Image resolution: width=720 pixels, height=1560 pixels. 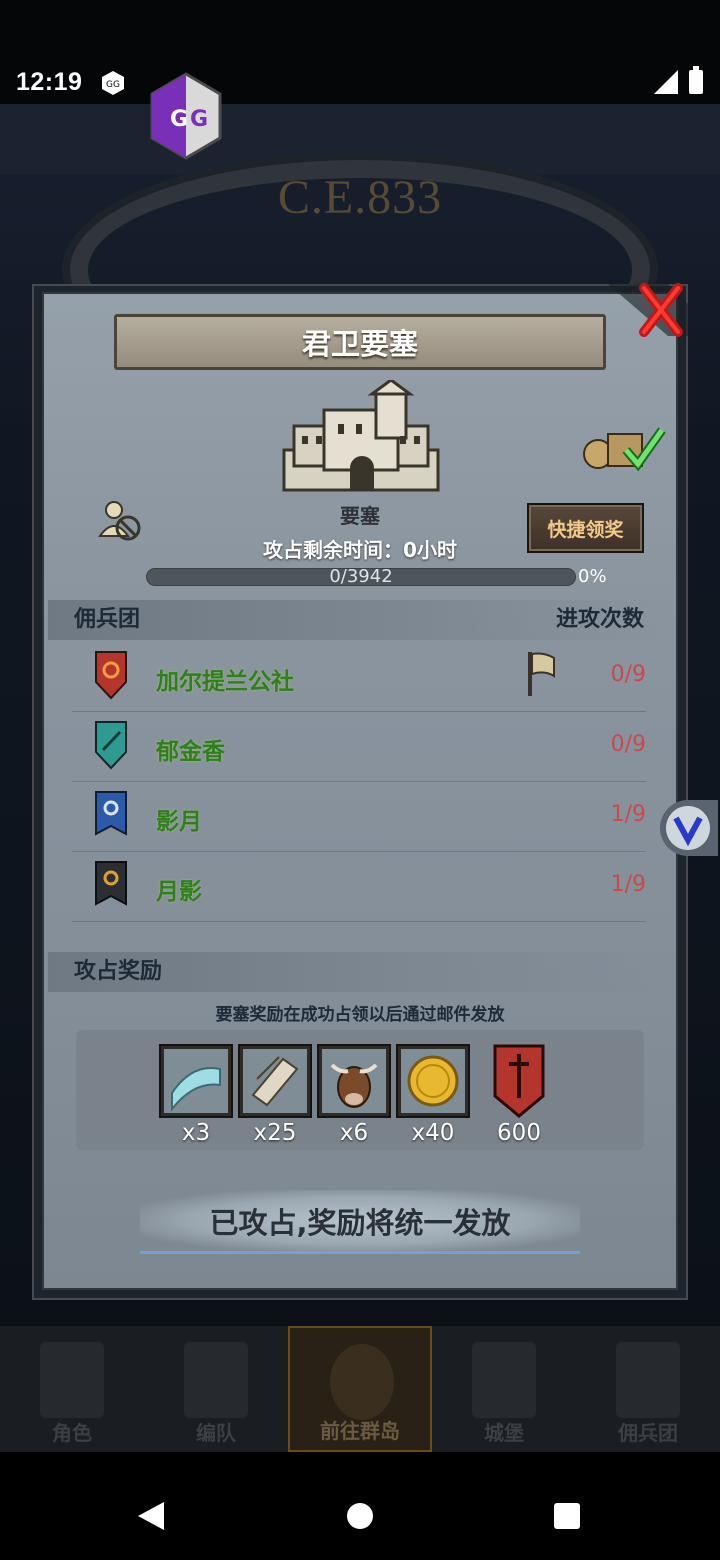 I want to click on reward-header-label: 攻占奖励, so click(x=118, y=971).